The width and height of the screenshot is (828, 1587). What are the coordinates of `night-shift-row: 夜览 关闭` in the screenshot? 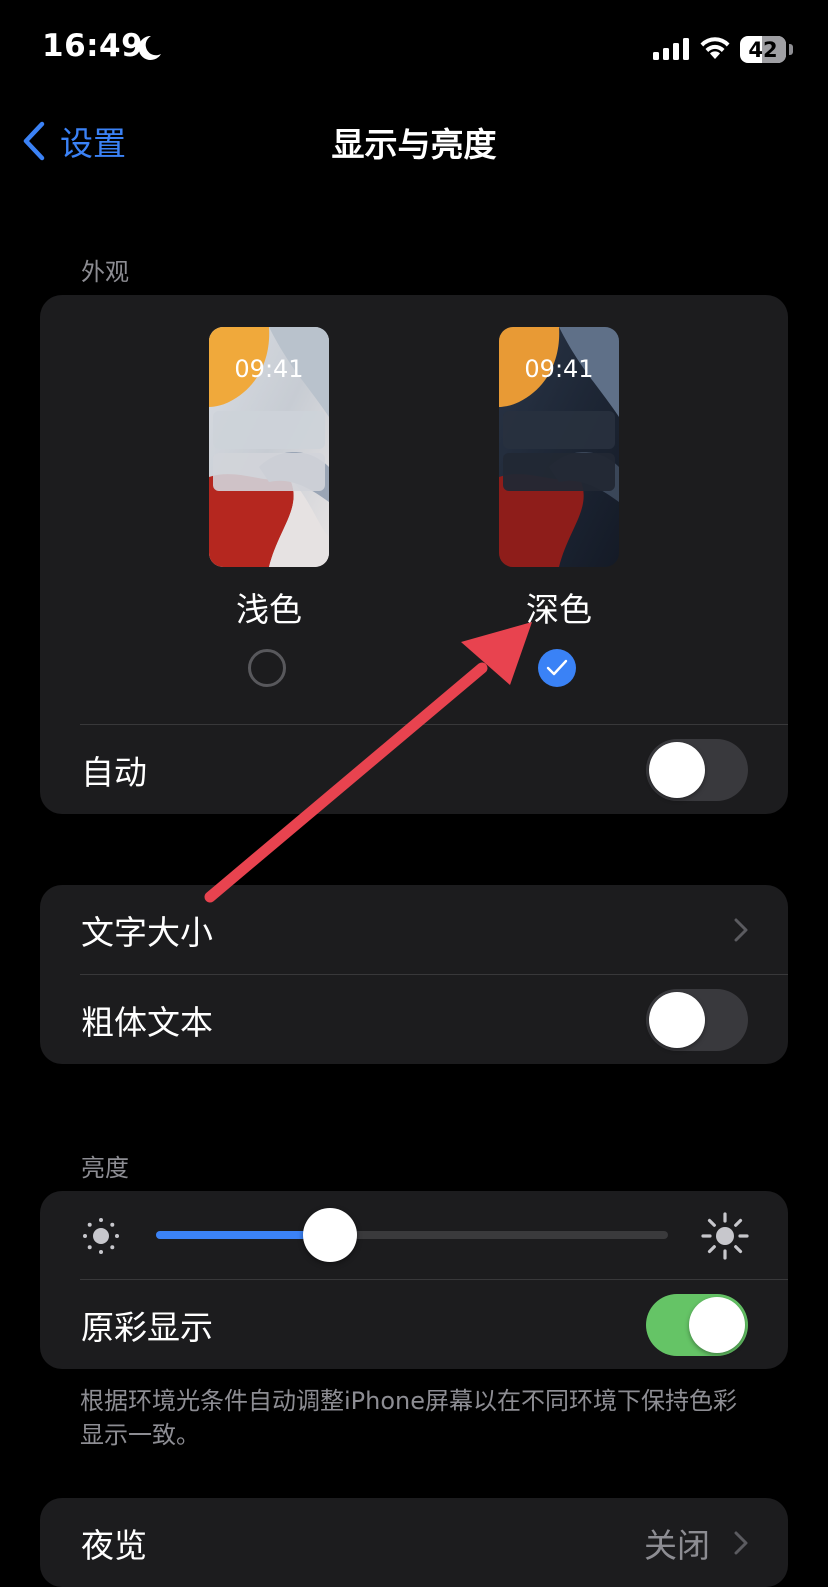 It's located at (414, 1542).